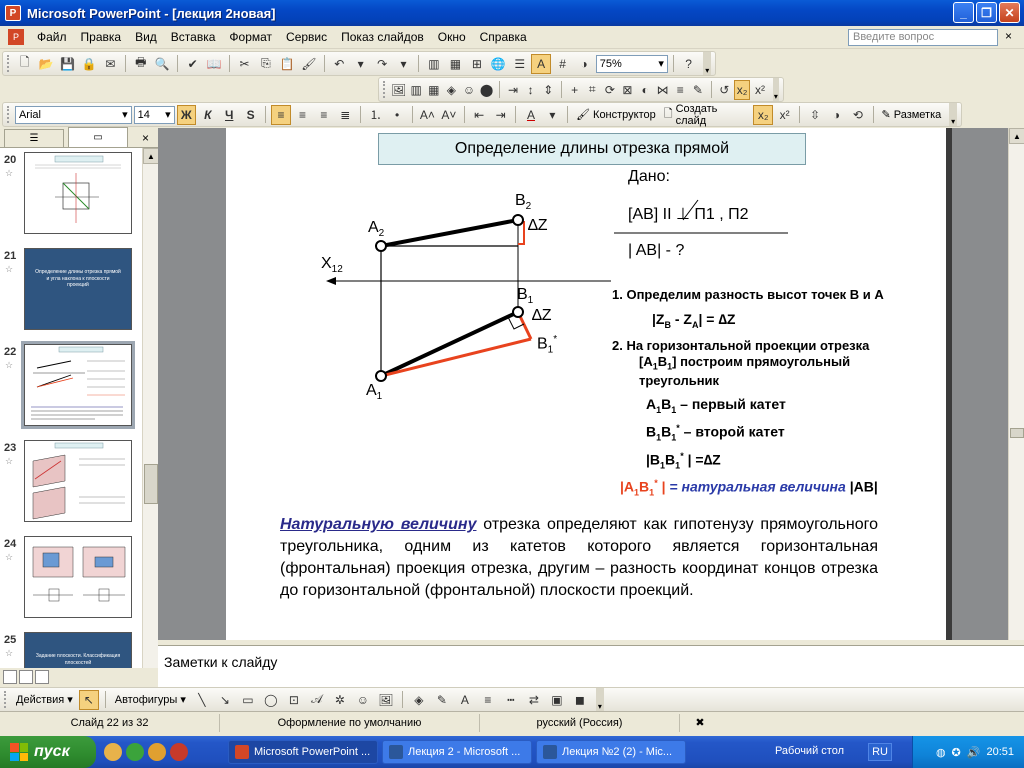 The width and height of the screenshot is (1024, 768). Describe the element at coordinates (562, 64) in the screenshot. I see `grid-icon: #` at that location.